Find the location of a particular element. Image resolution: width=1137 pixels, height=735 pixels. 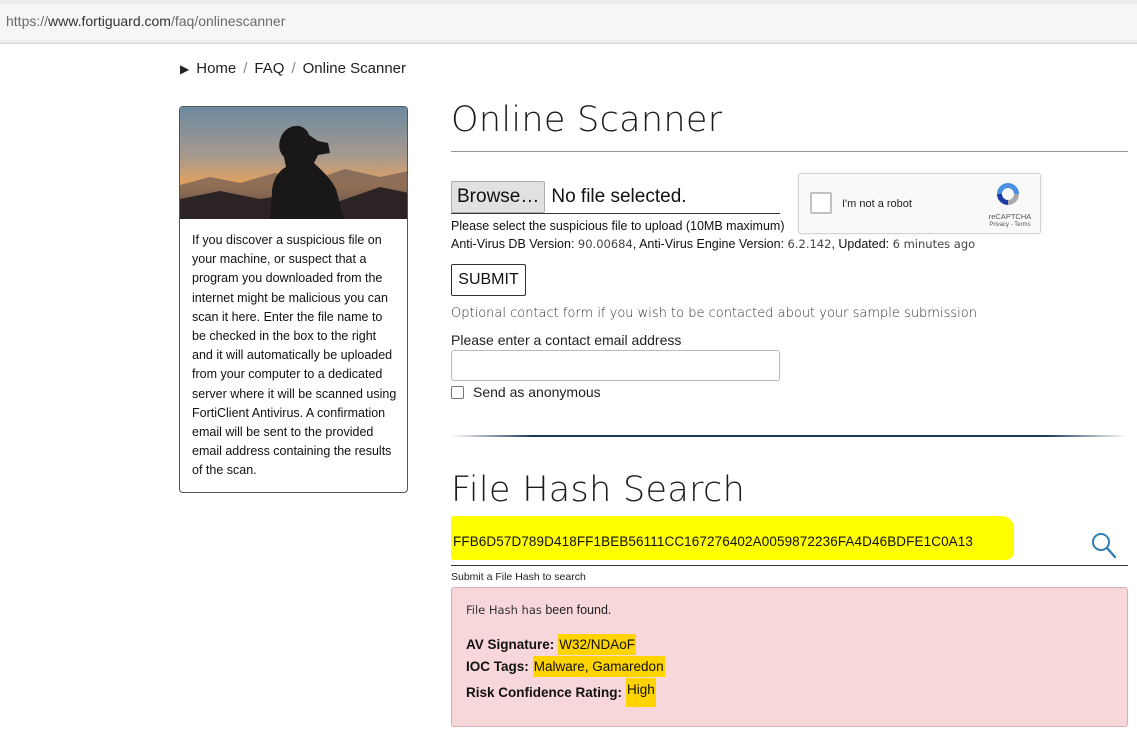

page-title: Online Scanner is located at coordinates (587, 120).